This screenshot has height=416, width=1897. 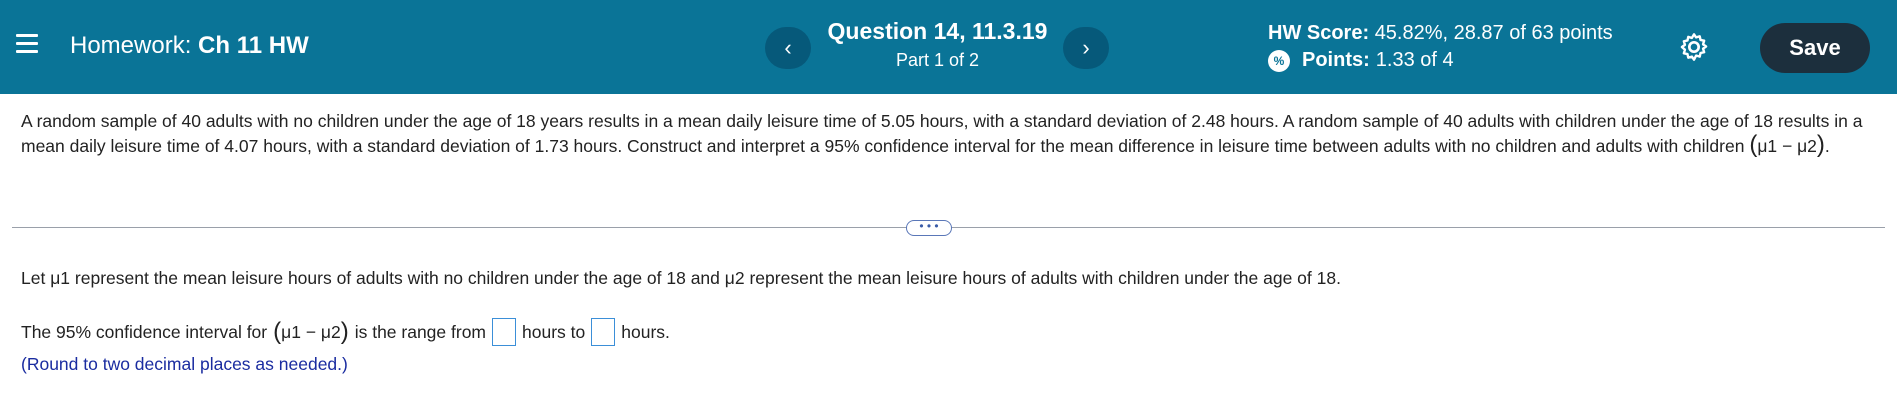 I want to click on ci-post: hours., so click(x=645, y=331).